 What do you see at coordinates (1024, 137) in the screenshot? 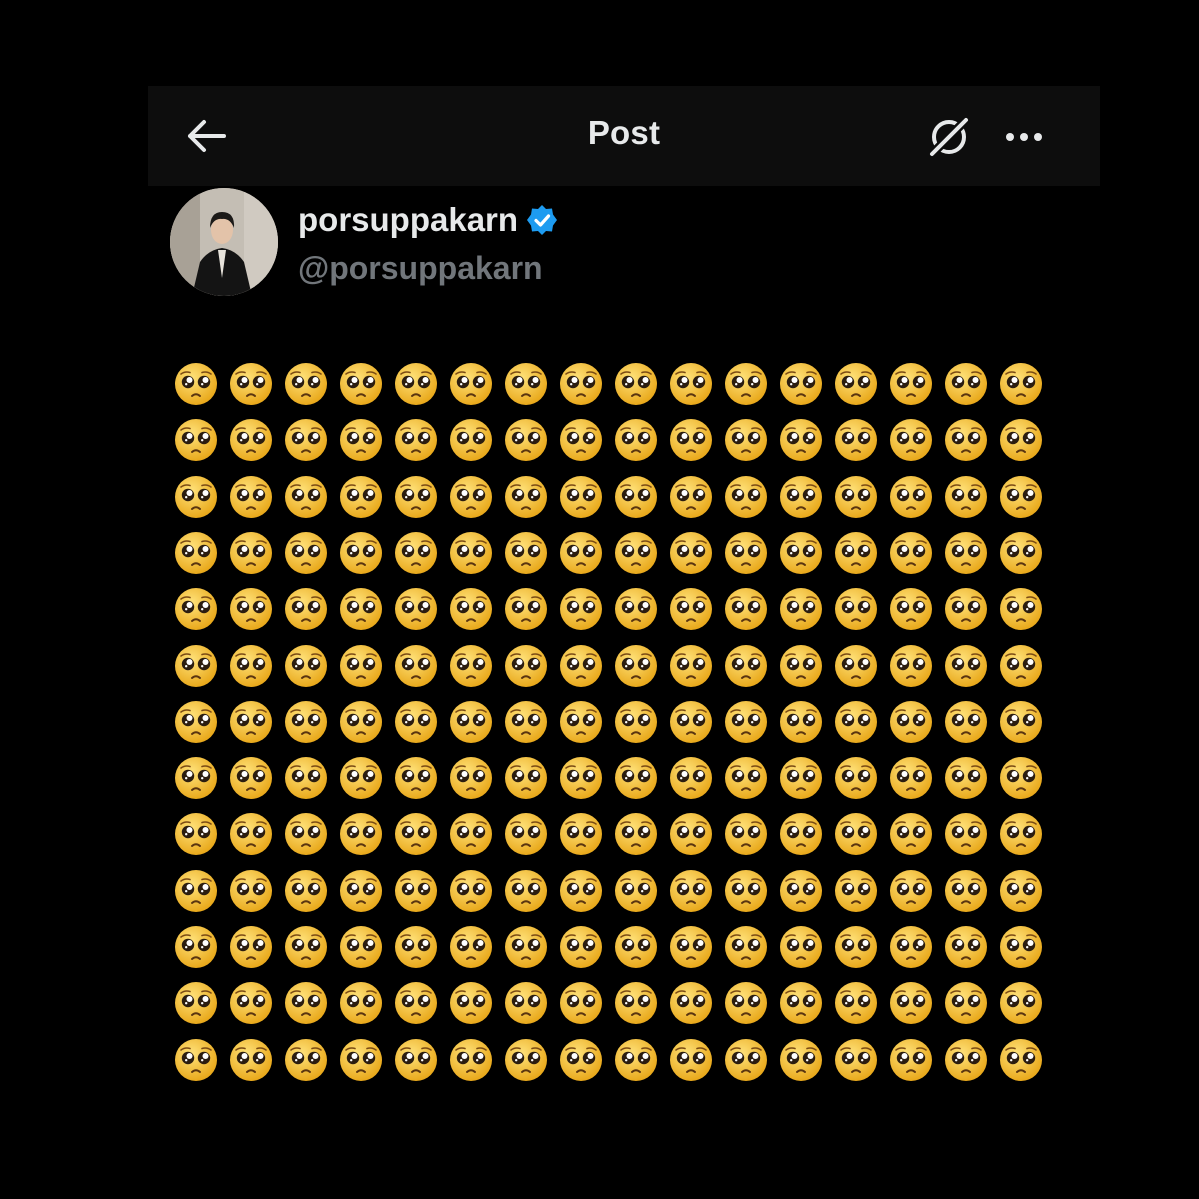
I see `more-horizontal-icon` at bounding box center [1024, 137].